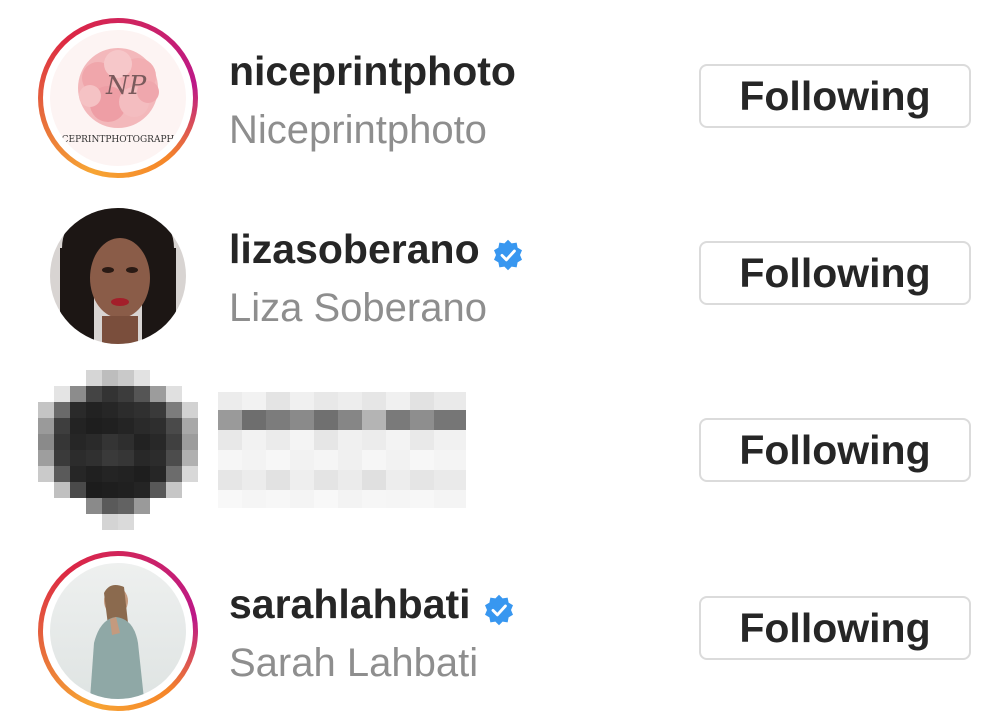 This screenshot has height=719, width=1000. Describe the element at coordinates (354, 249) in the screenshot. I see `username: lizasoberano` at that location.